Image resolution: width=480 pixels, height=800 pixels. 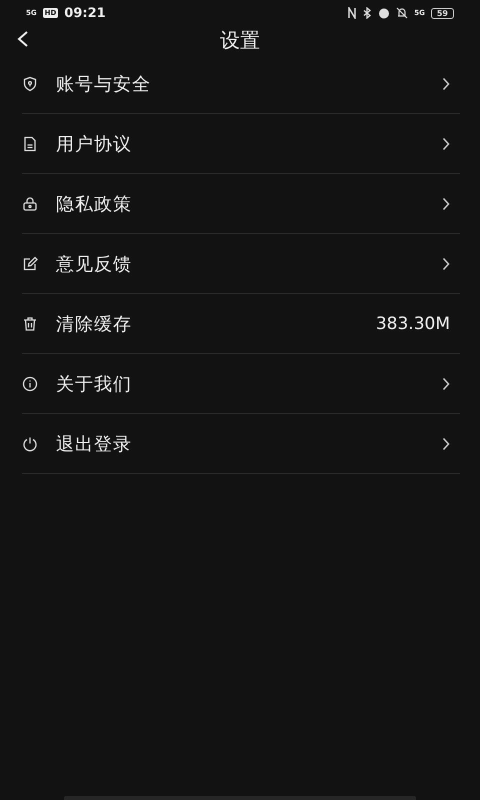 I want to click on status-time: 09:21, so click(x=85, y=13).